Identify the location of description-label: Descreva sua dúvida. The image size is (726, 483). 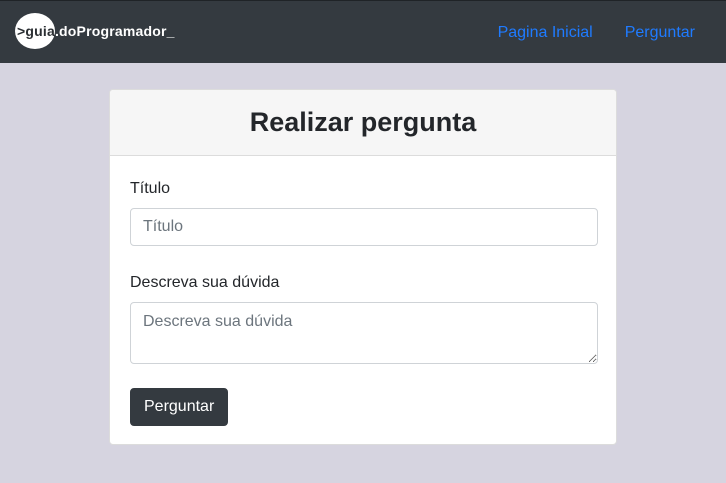
(205, 282).